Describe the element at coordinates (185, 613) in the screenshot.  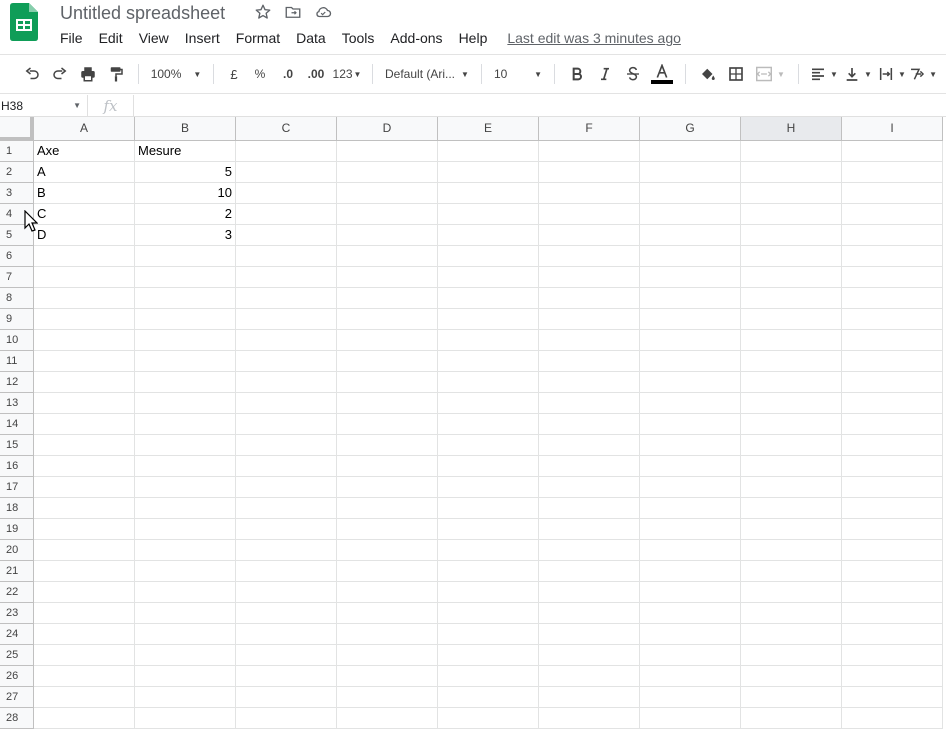
I see `cell-b23` at that location.